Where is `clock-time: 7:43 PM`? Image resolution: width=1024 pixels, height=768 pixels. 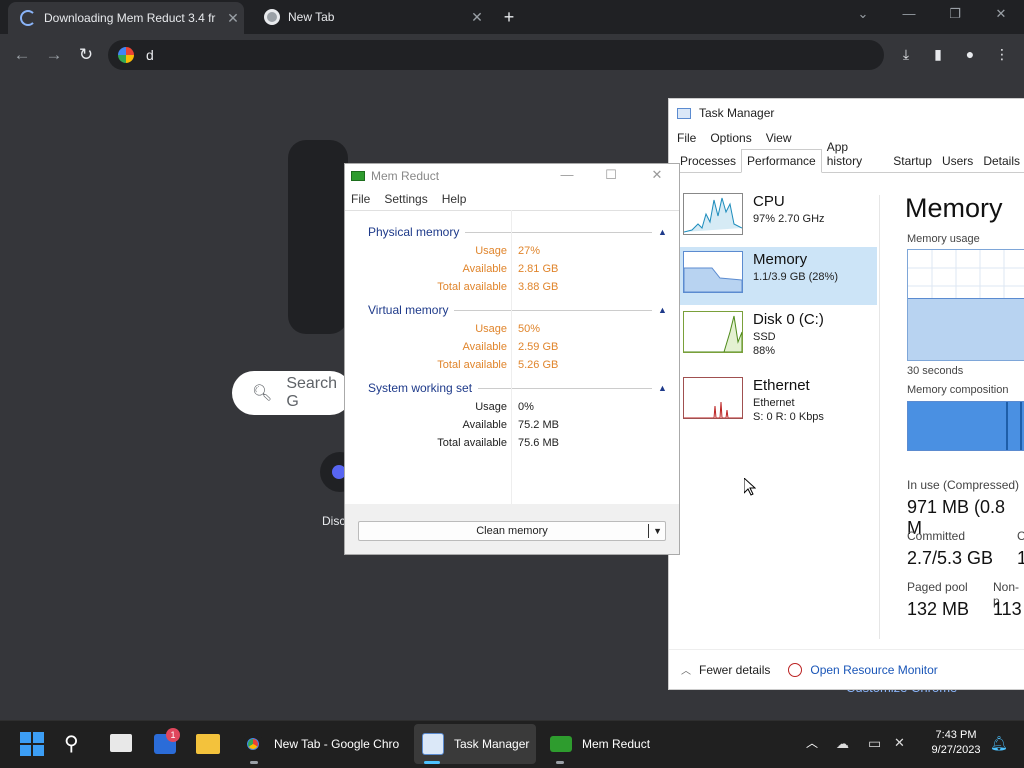
clock-time: 7:43 PM is located at coordinates (956, 735).